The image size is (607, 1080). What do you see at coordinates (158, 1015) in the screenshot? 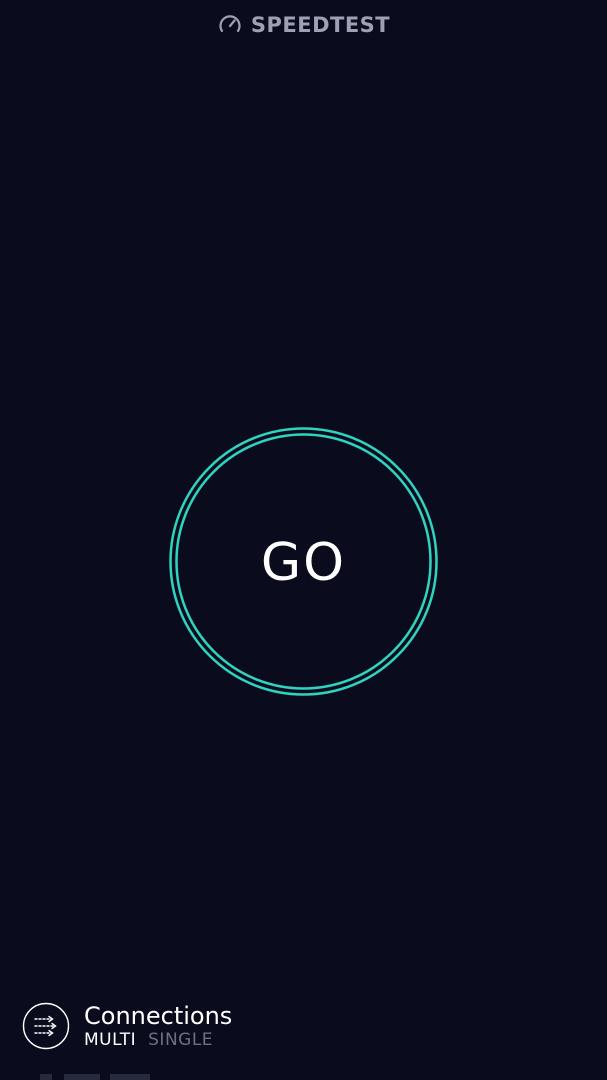
I see `connections-title: Connections` at bounding box center [158, 1015].